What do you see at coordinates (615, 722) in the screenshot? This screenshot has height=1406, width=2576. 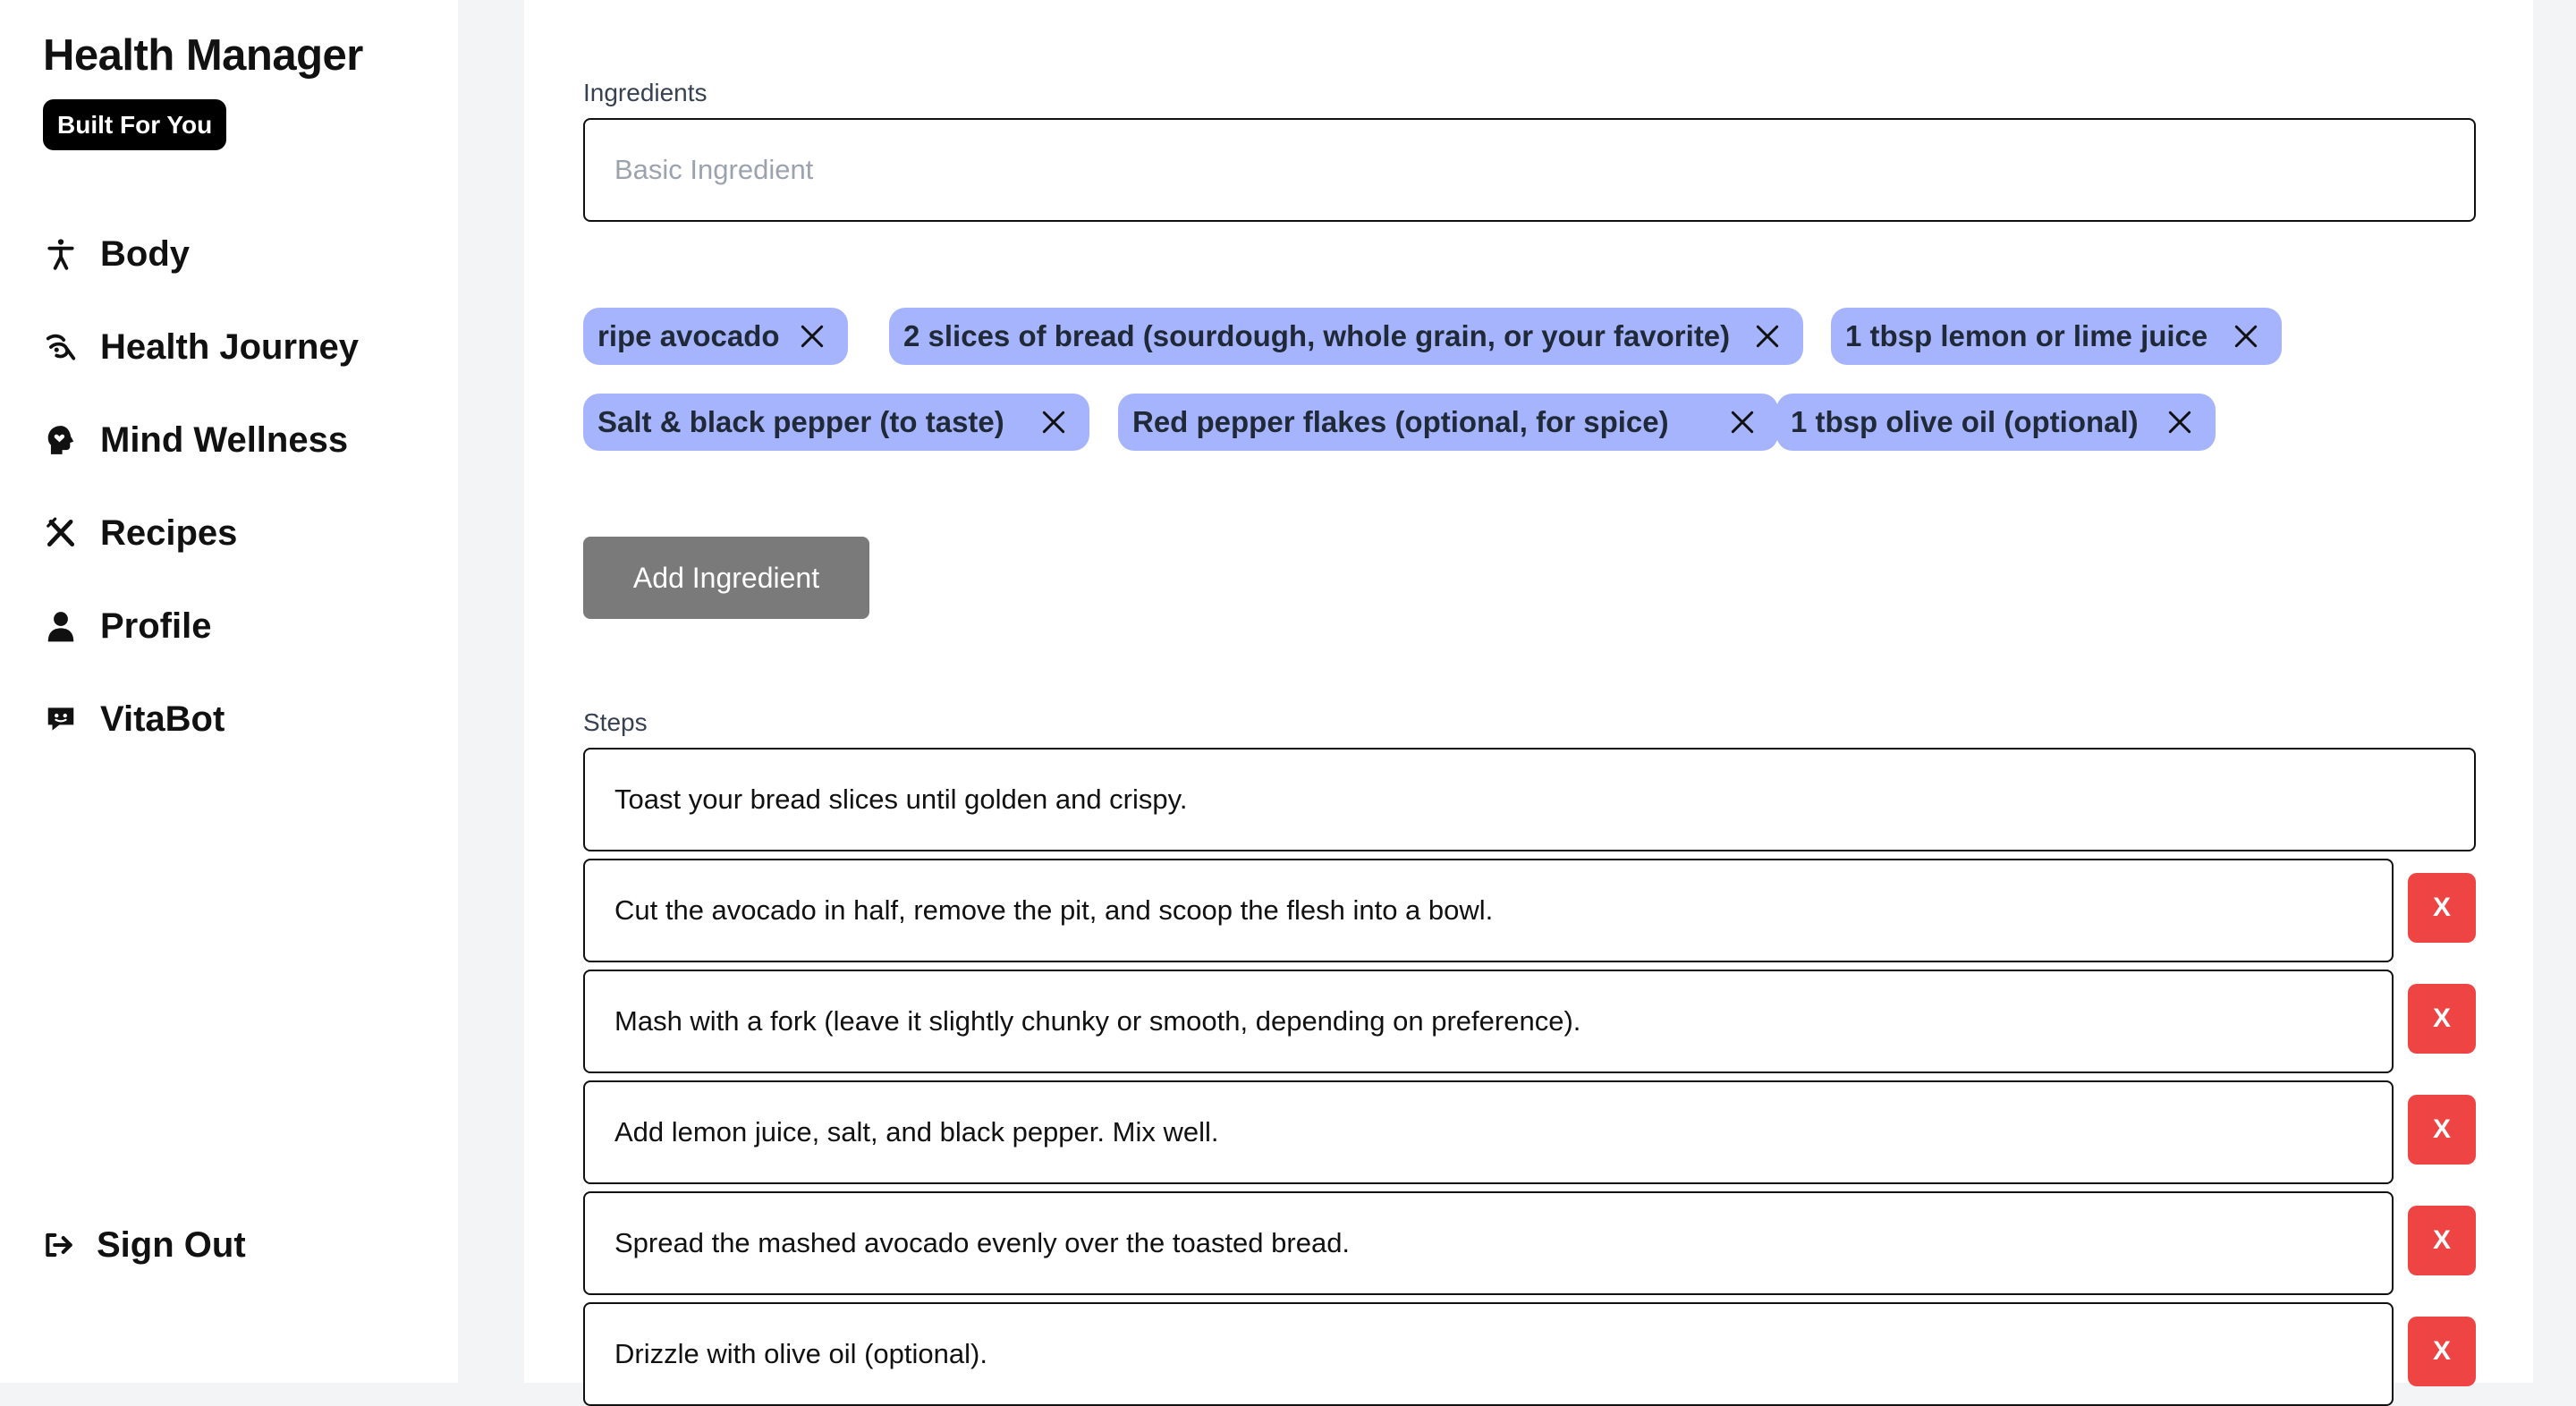 I see `steps-label: Steps` at bounding box center [615, 722].